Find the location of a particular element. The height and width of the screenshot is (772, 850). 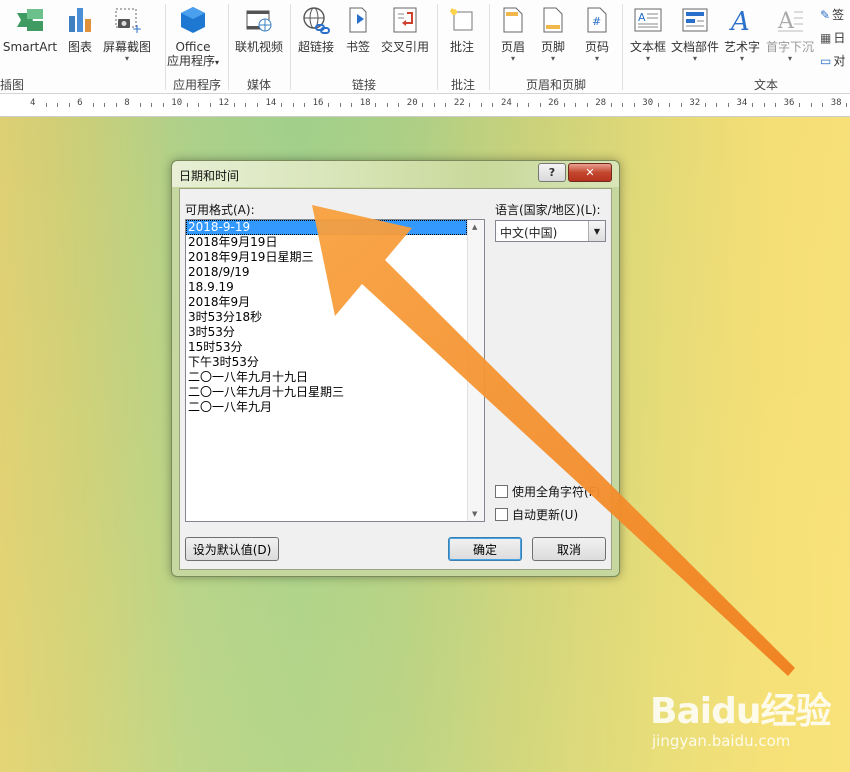

format-option: 2018/9/19 is located at coordinates (335, 272).